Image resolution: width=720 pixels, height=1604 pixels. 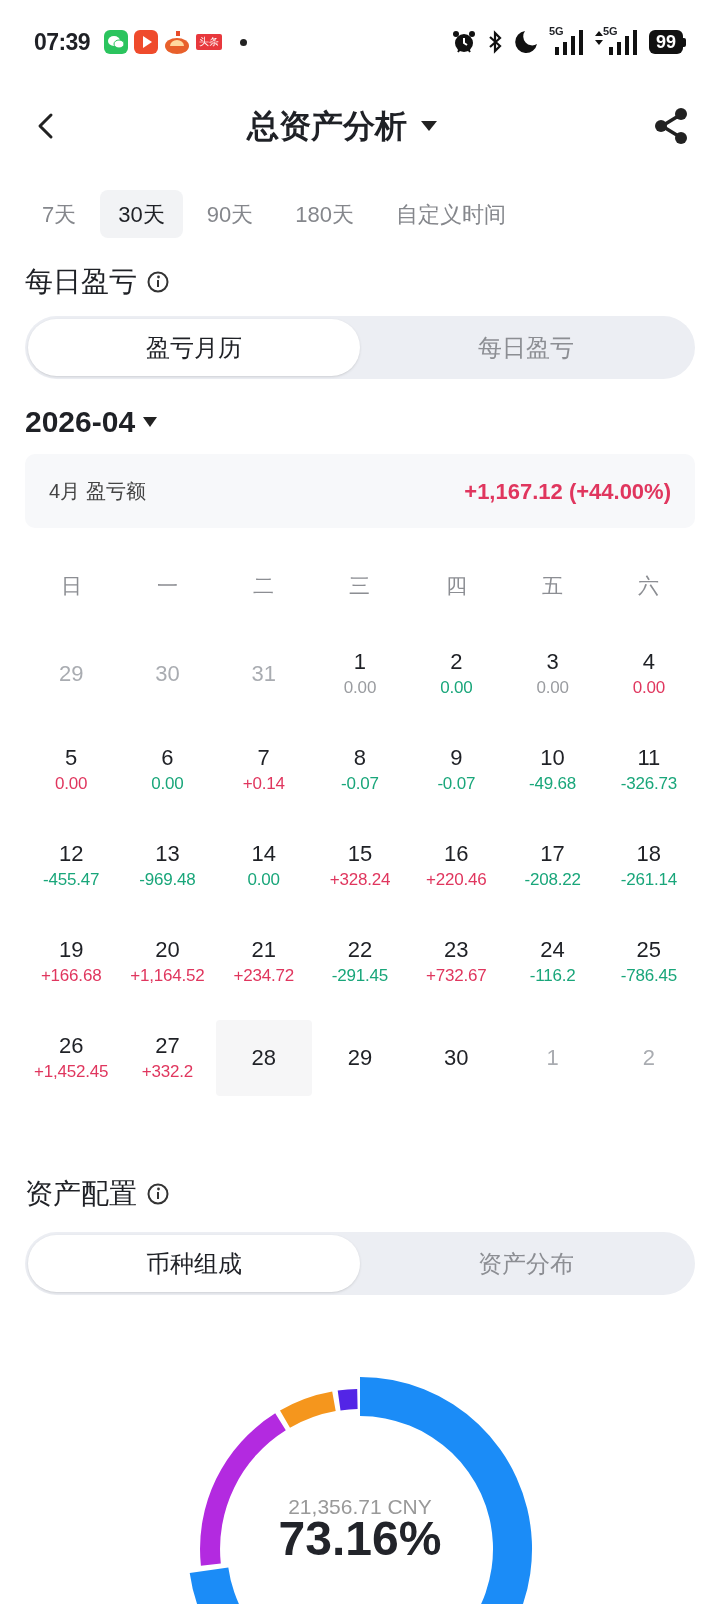 What do you see at coordinates (456, 662) in the screenshot?
I see `calendar-day: 2` at bounding box center [456, 662].